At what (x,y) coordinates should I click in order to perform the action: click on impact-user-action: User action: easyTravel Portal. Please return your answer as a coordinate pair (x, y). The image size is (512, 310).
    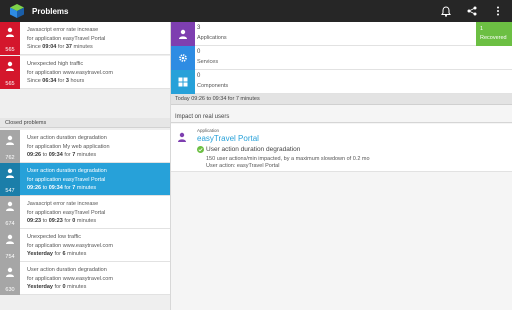
    Looking at the image, I should click on (243, 166).